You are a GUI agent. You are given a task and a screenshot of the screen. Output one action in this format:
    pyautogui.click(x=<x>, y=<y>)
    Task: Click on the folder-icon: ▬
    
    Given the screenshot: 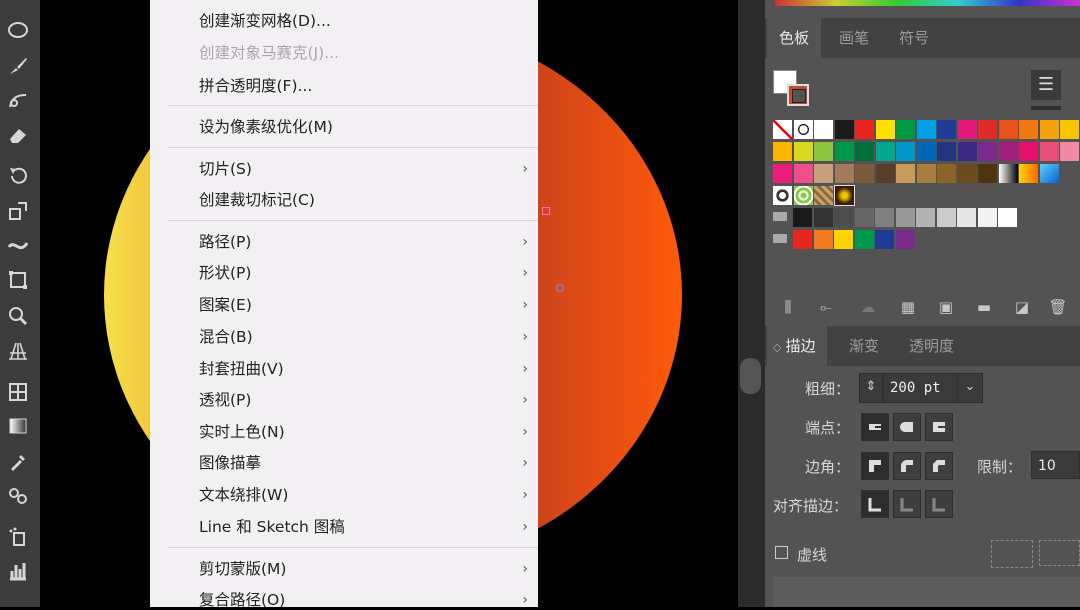 What is the action you would take?
    pyautogui.click(x=984, y=307)
    